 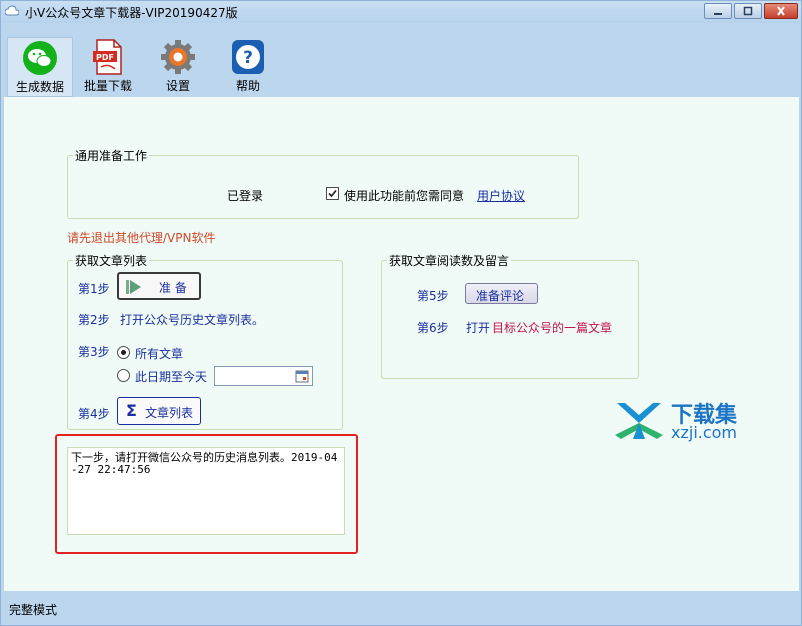 What do you see at coordinates (501, 195) in the screenshot?
I see `agreement-link: 用户协议` at bounding box center [501, 195].